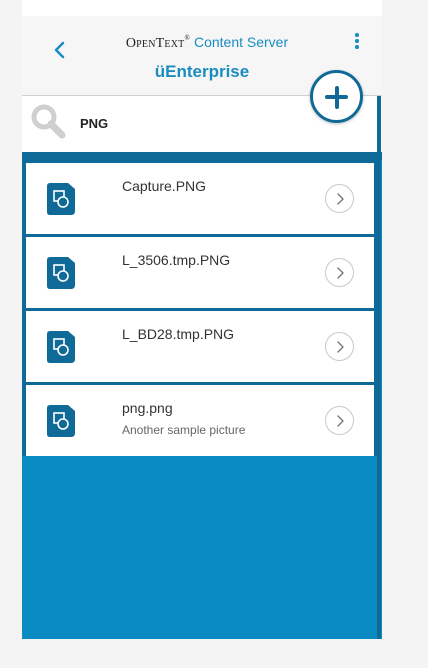  What do you see at coordinates (164, 186) in the screenshot?
I see `item-name: Capture.PNG` at bounding box center [164, 186].